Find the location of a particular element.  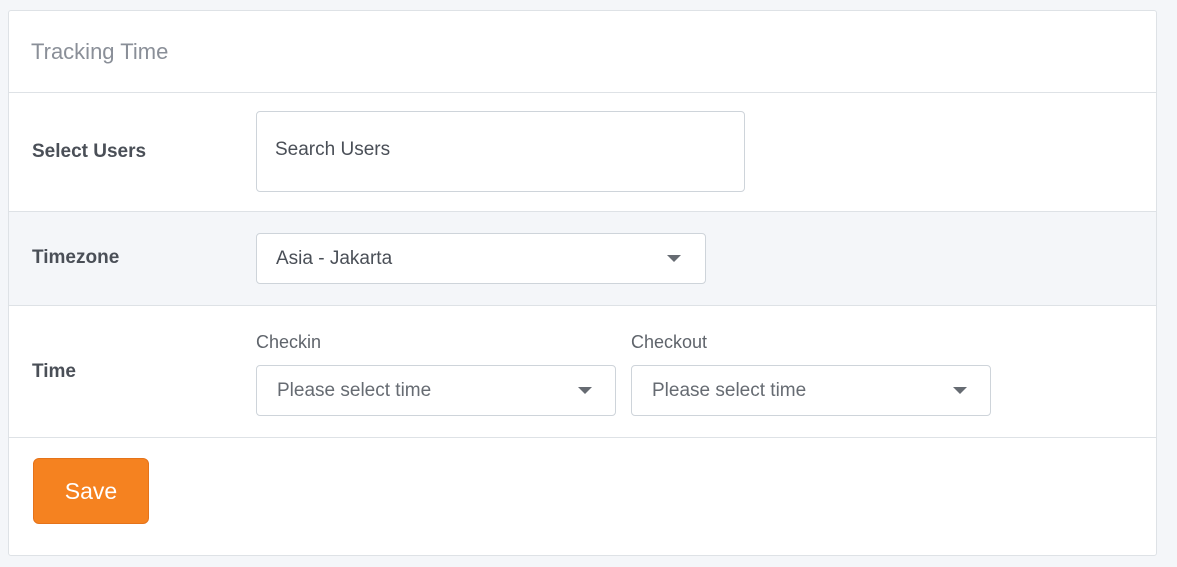

timezone-select: Asia - Jakarta is located at coordinates (481, 258).